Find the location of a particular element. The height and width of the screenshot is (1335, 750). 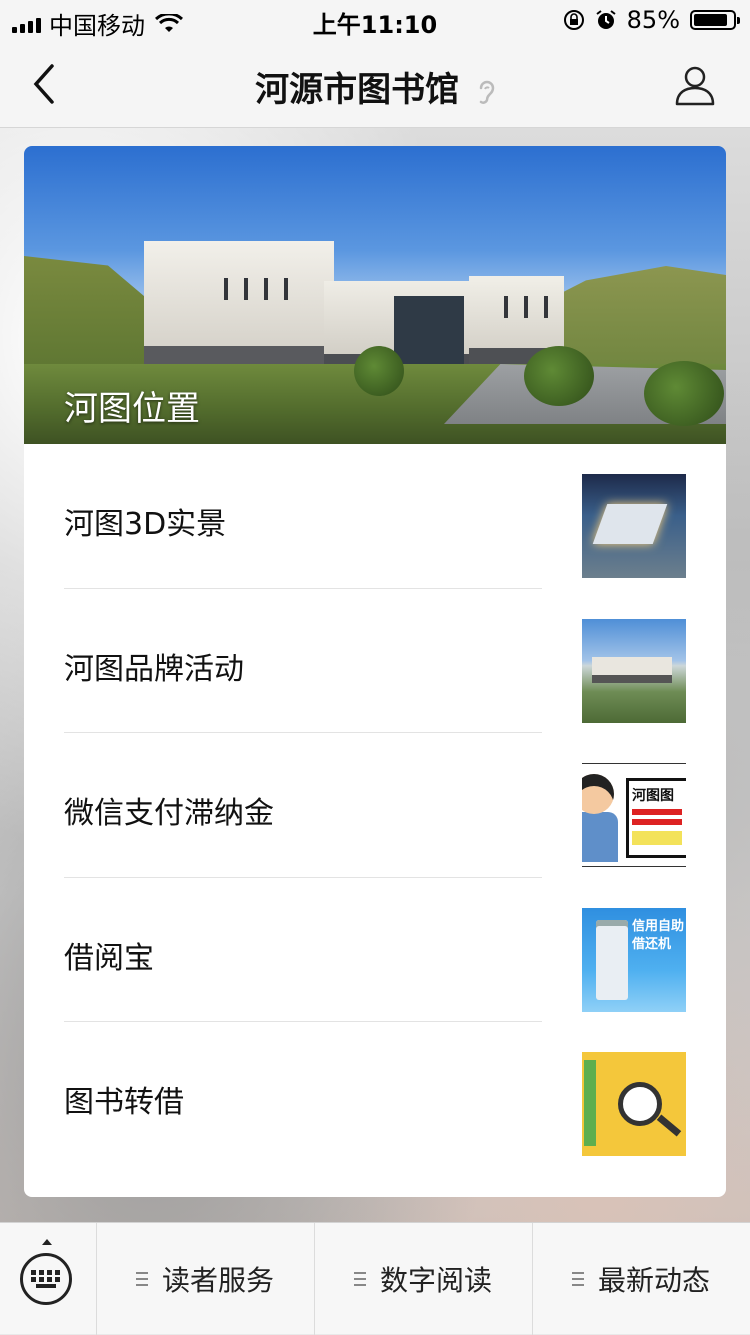

orientation-lock-icon is located at coordinates (573, 20).